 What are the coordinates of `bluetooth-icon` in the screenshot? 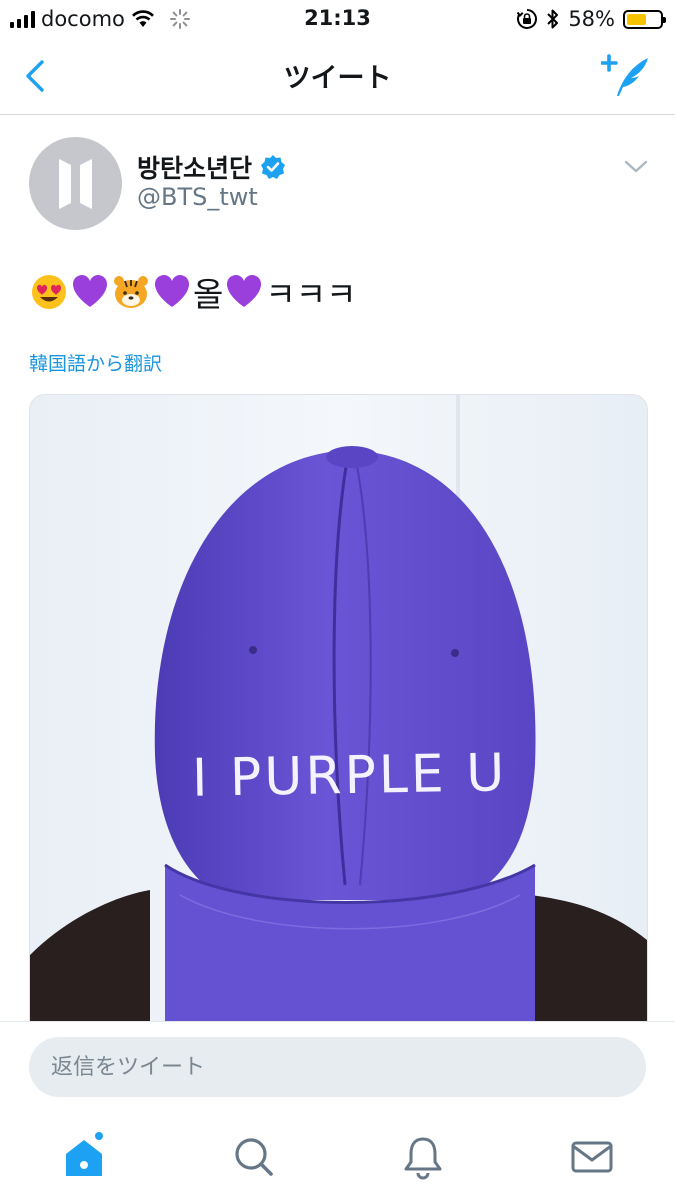 It's located at (553, 19).